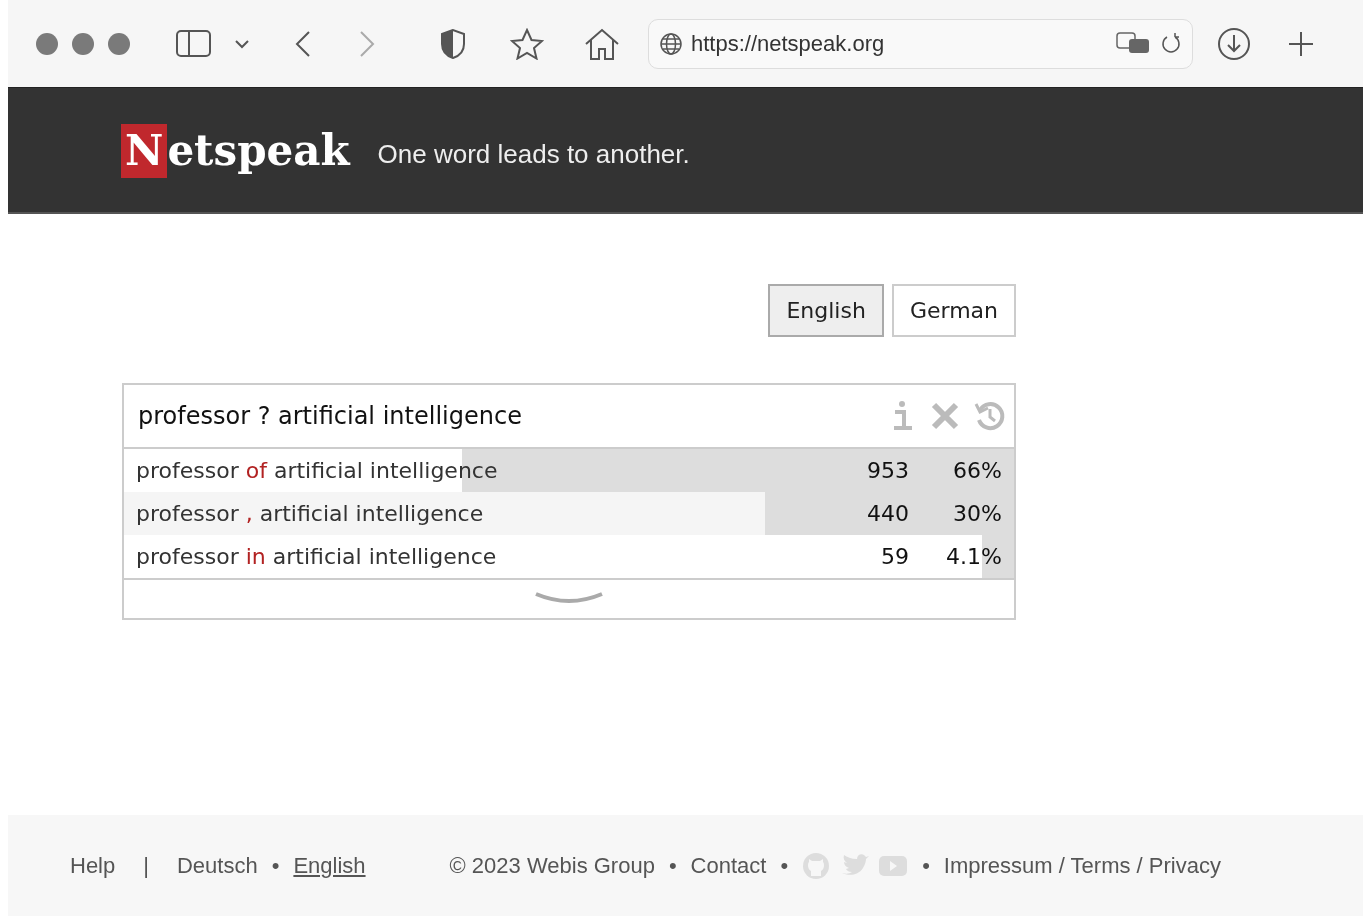 The image size is (1363, 916). I want to click on result-row: professor of artificial intelligence 953 66%, so click(569, 470).